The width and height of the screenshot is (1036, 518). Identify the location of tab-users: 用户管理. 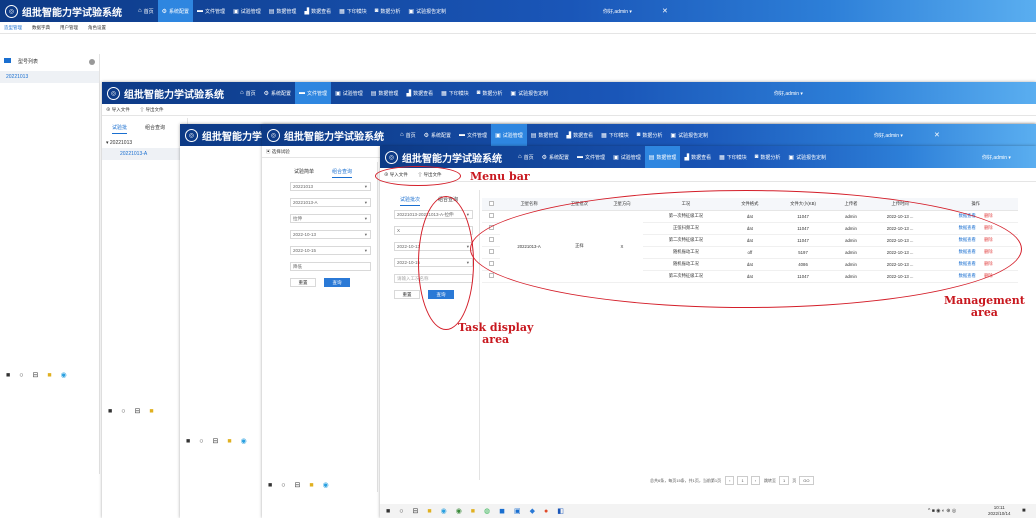
(69, 28).